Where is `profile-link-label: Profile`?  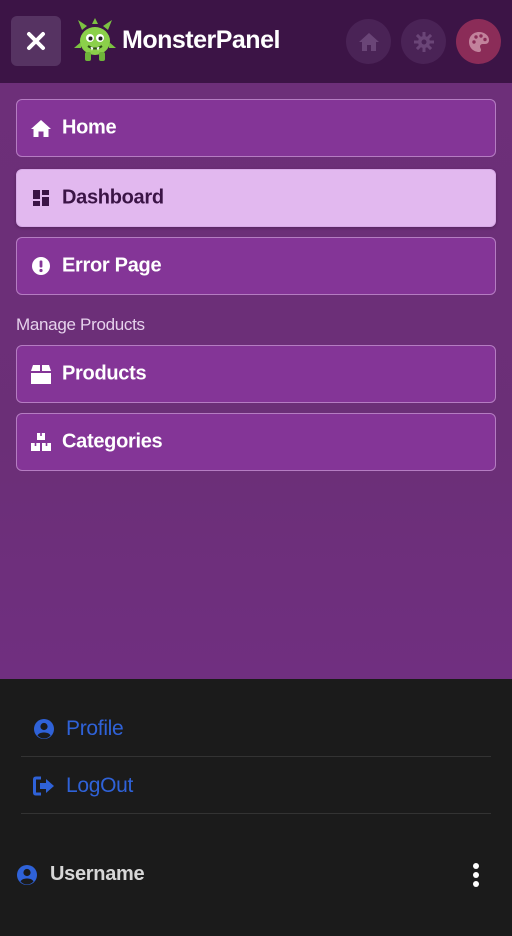 profile-link-label: Profile is located at coordinates (95, 728).